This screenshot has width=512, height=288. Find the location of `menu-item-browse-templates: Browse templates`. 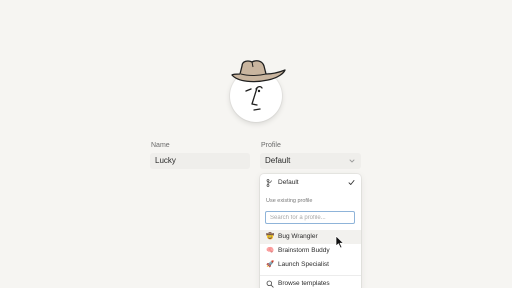

menu-item-browse-templates: Browse templates is located at coordinates (310, 282).